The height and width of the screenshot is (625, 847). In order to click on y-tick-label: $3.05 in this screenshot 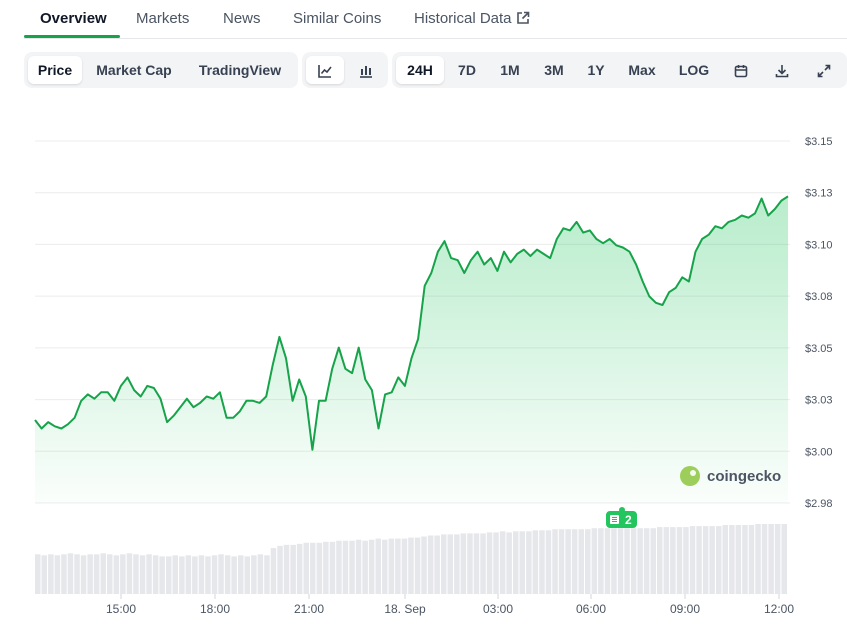, I will do `click(819, 349)`.